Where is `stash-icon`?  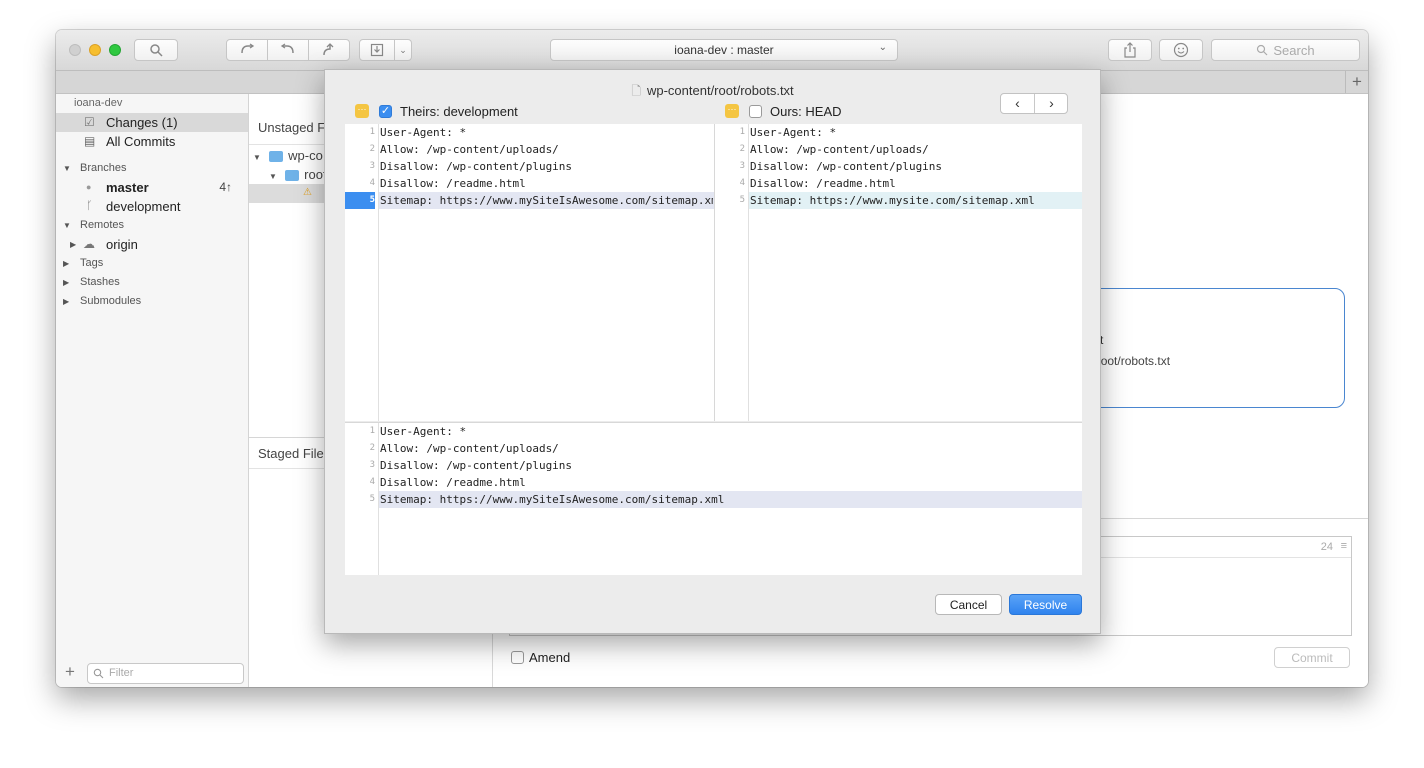 stash-icon is located at coordinates (377, 50).